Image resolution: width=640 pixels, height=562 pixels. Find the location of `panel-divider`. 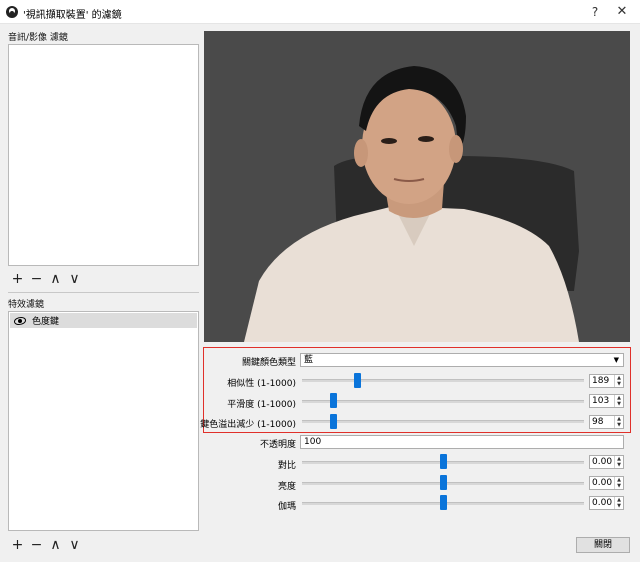

panel-divider is located at coordinates (103, 292).